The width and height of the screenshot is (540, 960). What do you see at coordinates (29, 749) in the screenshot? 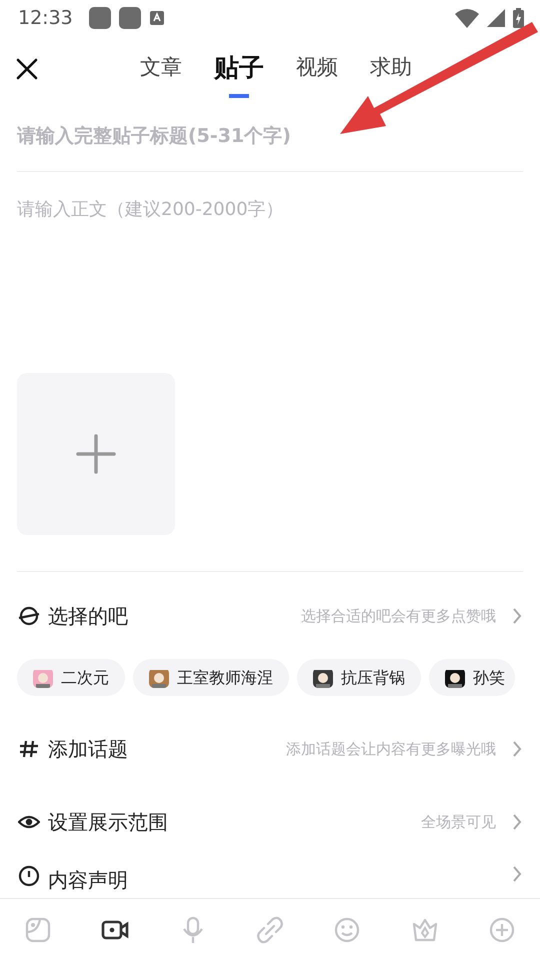
I see `hashtag-icon` at bounding box center [29, 749].